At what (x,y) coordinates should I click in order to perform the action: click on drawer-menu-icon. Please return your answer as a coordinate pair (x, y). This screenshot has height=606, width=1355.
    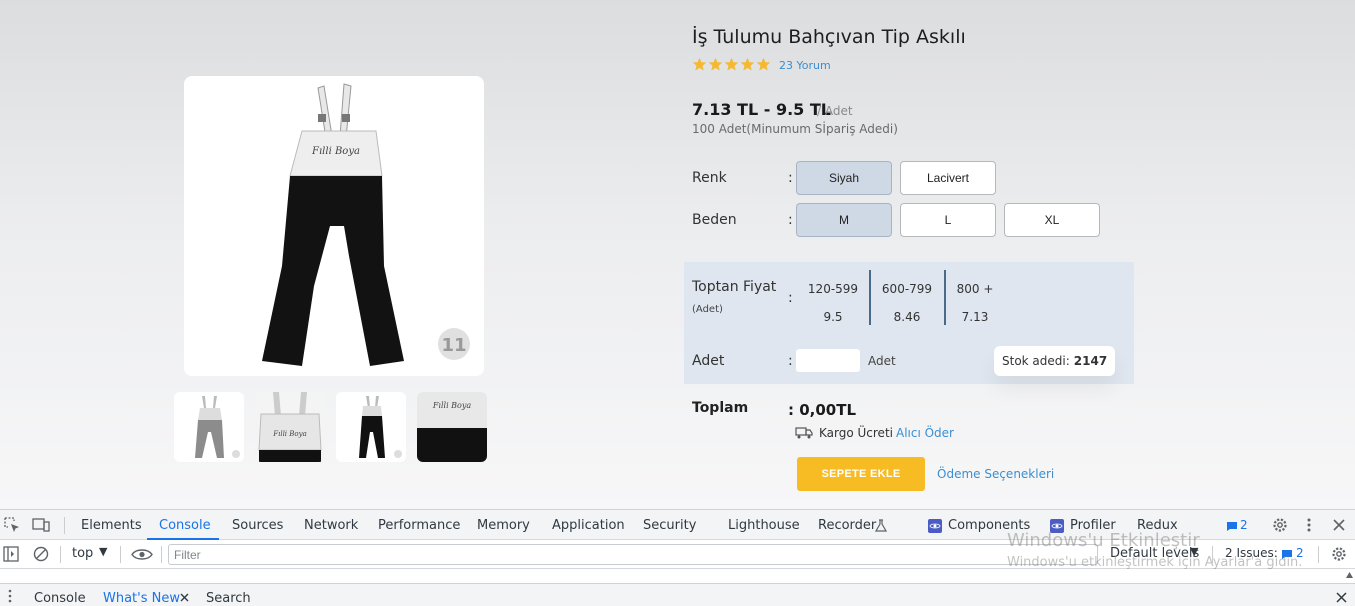
    Looking at the image, I should click on (10, 596).